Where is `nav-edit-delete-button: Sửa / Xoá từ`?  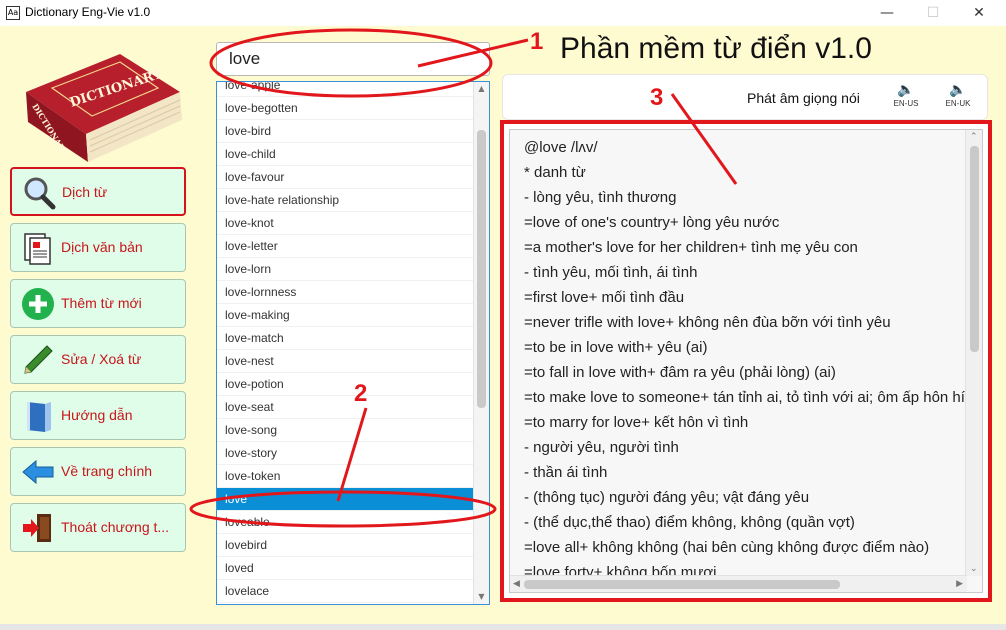
nav-edit-delete-button: Sửa / Xoá từ is located at coordinates (98, 359).